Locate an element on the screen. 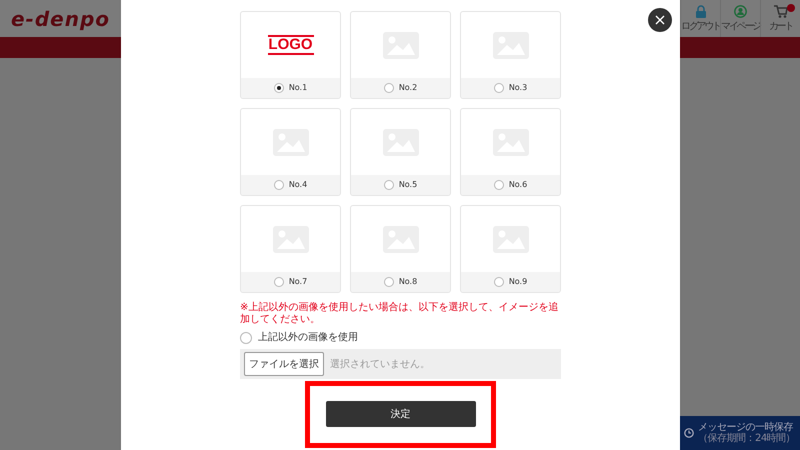 This screenshot has height=450, width=800. save-note: （保存期間：24時間） is located at coordinates (747, 438).